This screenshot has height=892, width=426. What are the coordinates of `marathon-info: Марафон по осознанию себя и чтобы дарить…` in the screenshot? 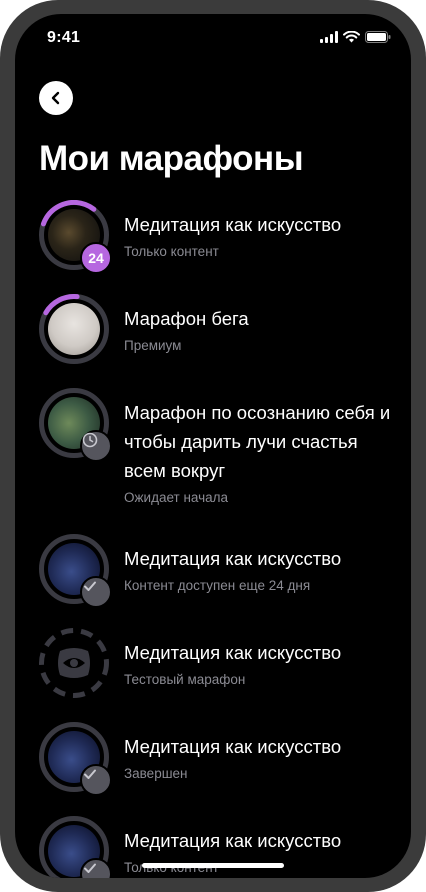 It's located at (261, 451).